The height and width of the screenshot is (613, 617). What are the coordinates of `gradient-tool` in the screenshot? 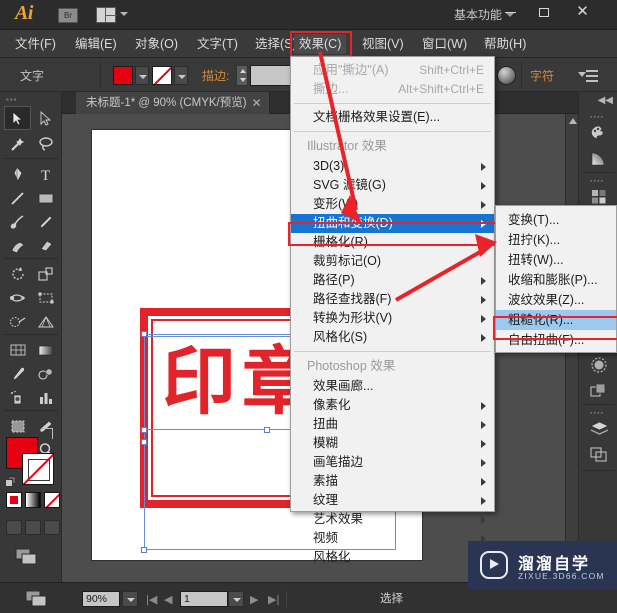 It's located at (45, 350).